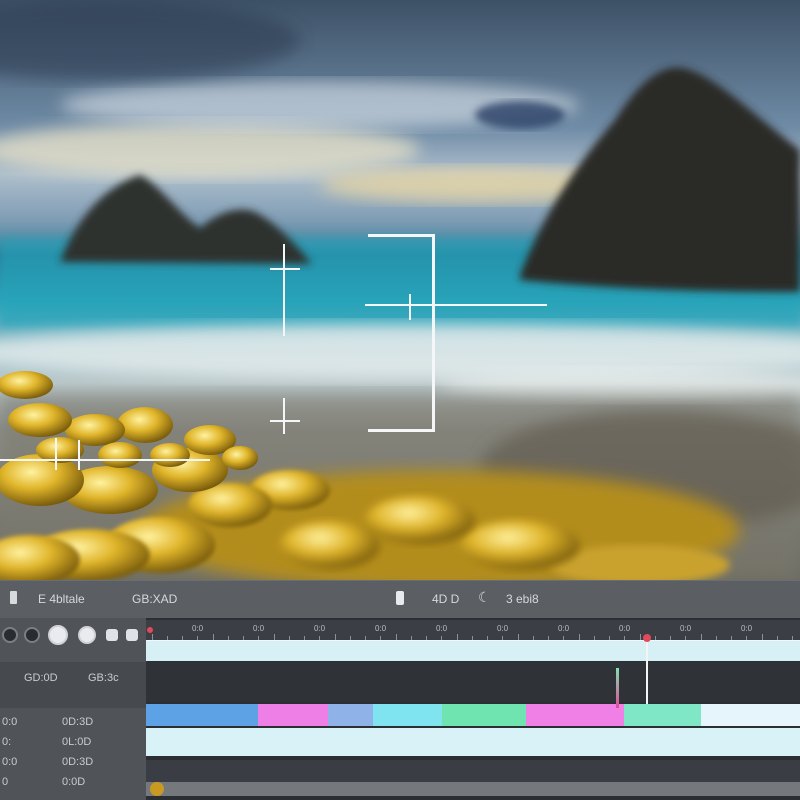 The image size is (800, 800). I want to click on track-footer, so click(473, 789).